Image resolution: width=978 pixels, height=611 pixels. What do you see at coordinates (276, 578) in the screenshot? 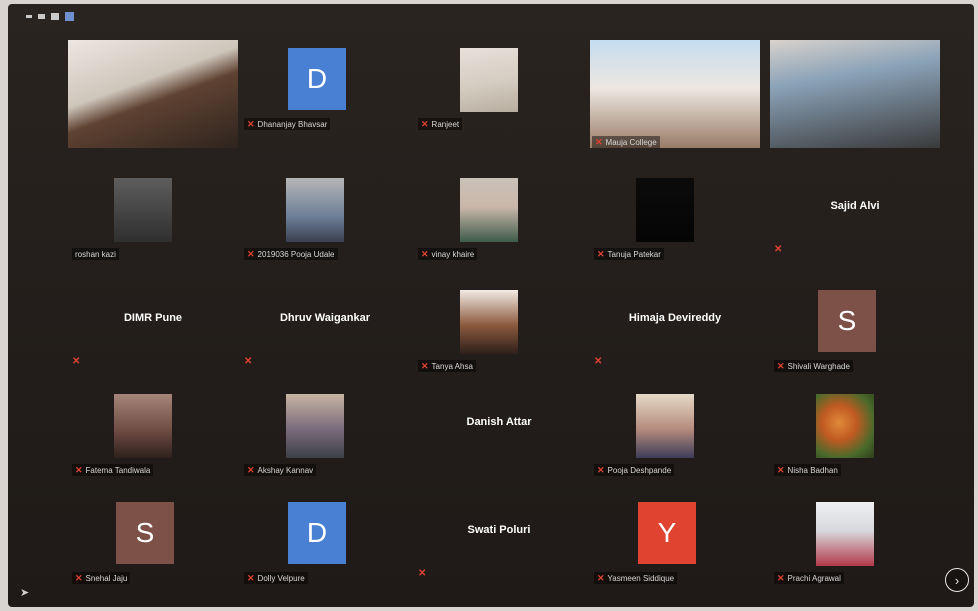
I see `participant-label: ✕ Dolly Velpure` at bounding box center [276, 578].